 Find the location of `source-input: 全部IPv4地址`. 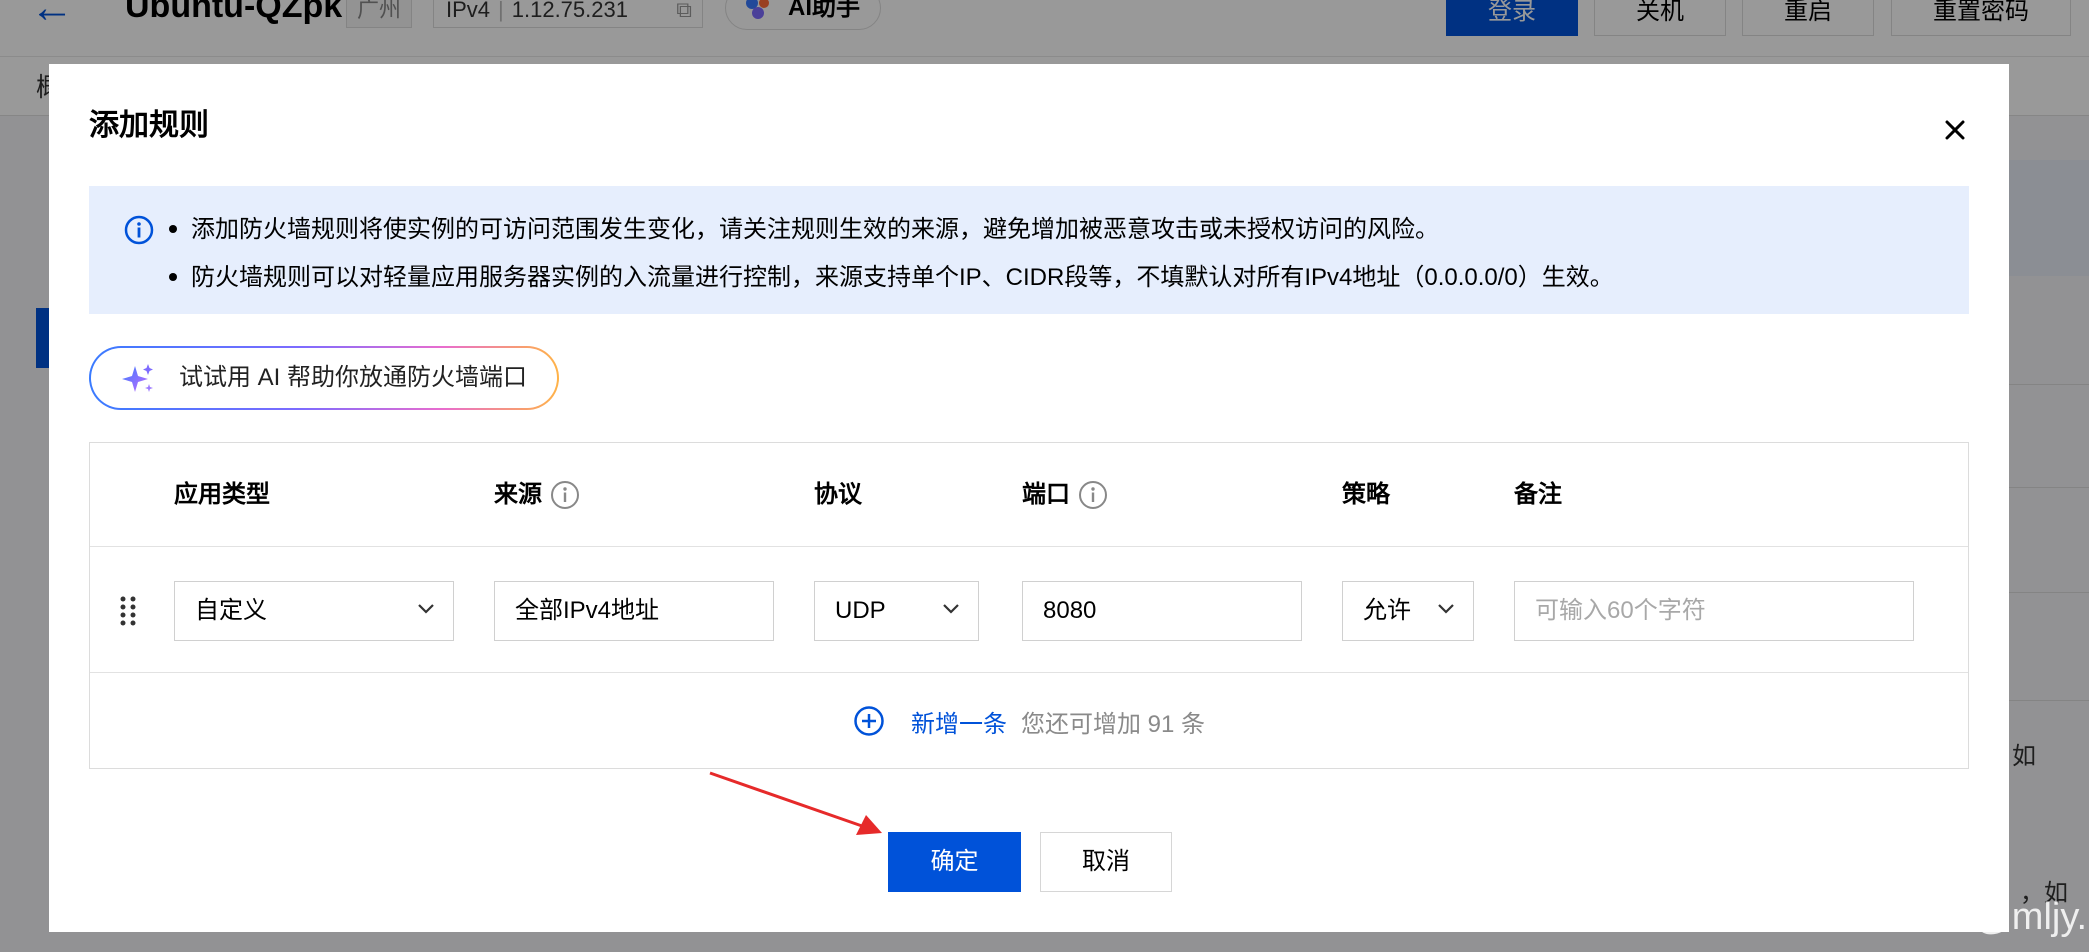

source-input: 全部IPv4地址 is located at coordinates (634, 611).